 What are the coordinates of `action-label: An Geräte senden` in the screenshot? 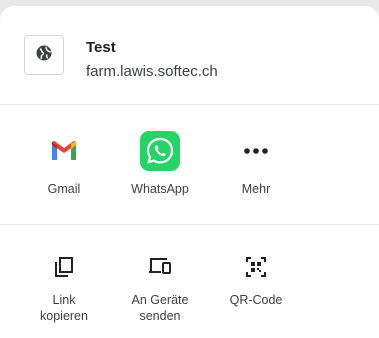 It's located at (160, 308).